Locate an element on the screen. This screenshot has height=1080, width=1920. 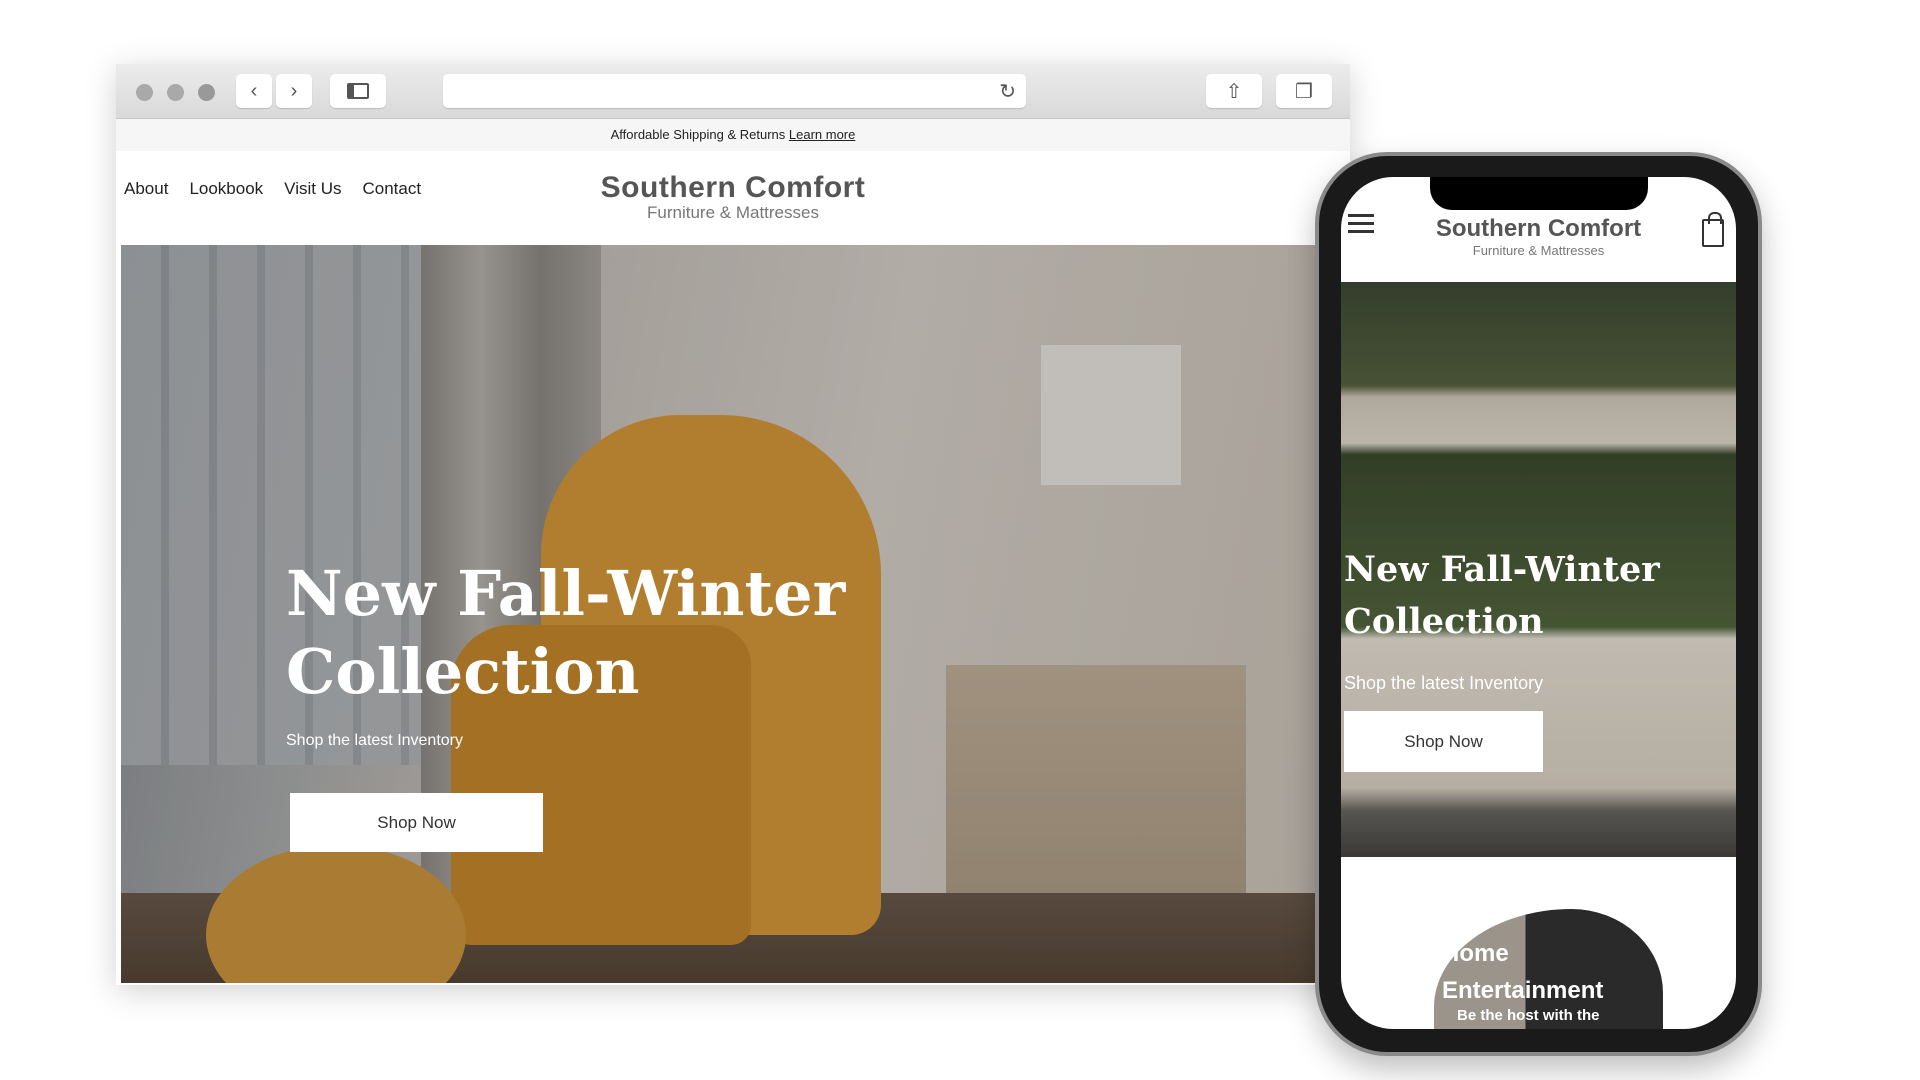
tabs-icon: ❐ is located at coordinates (1304, 91).